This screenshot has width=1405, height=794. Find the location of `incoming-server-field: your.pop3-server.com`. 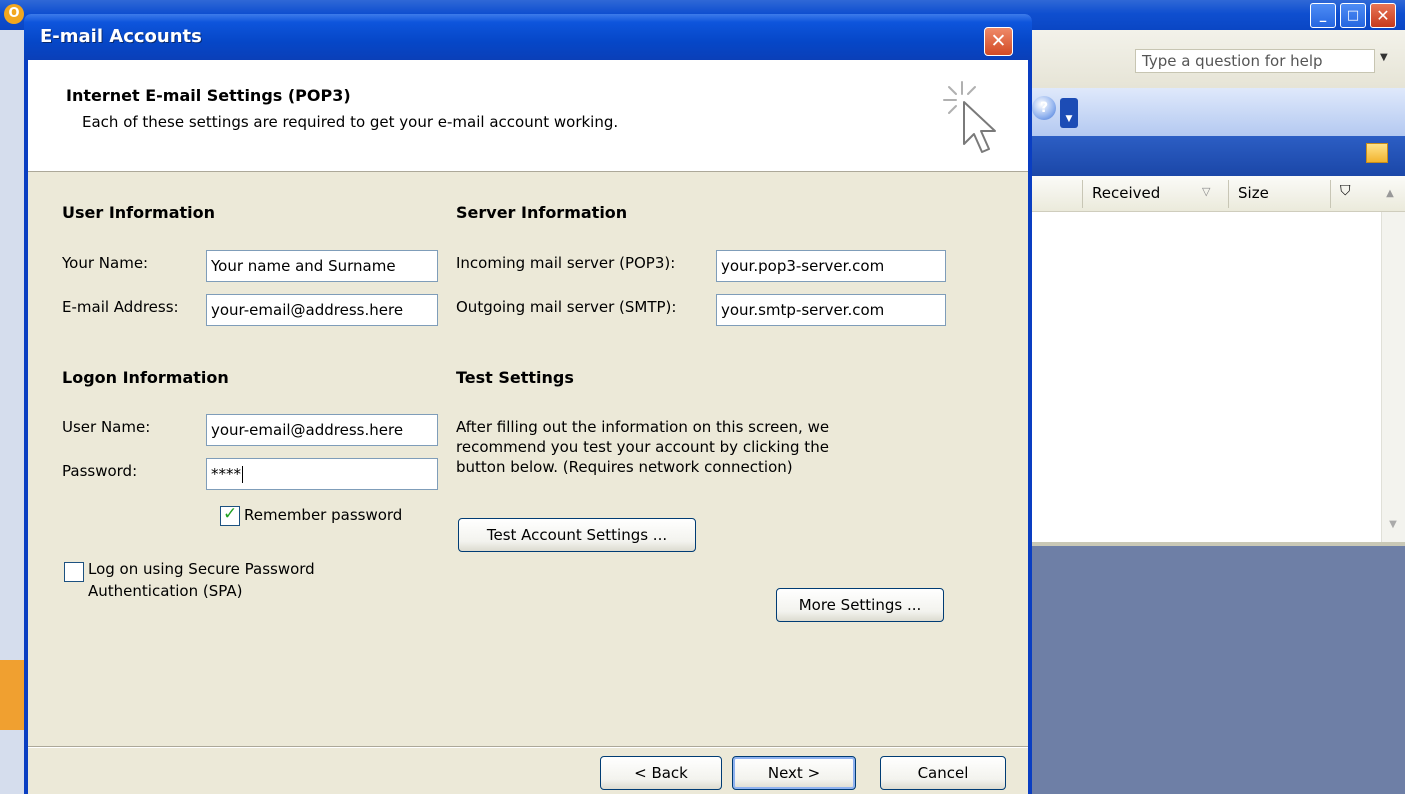

incoming-server-field: your.pop3-server.com is located at coordinates (831, 266).